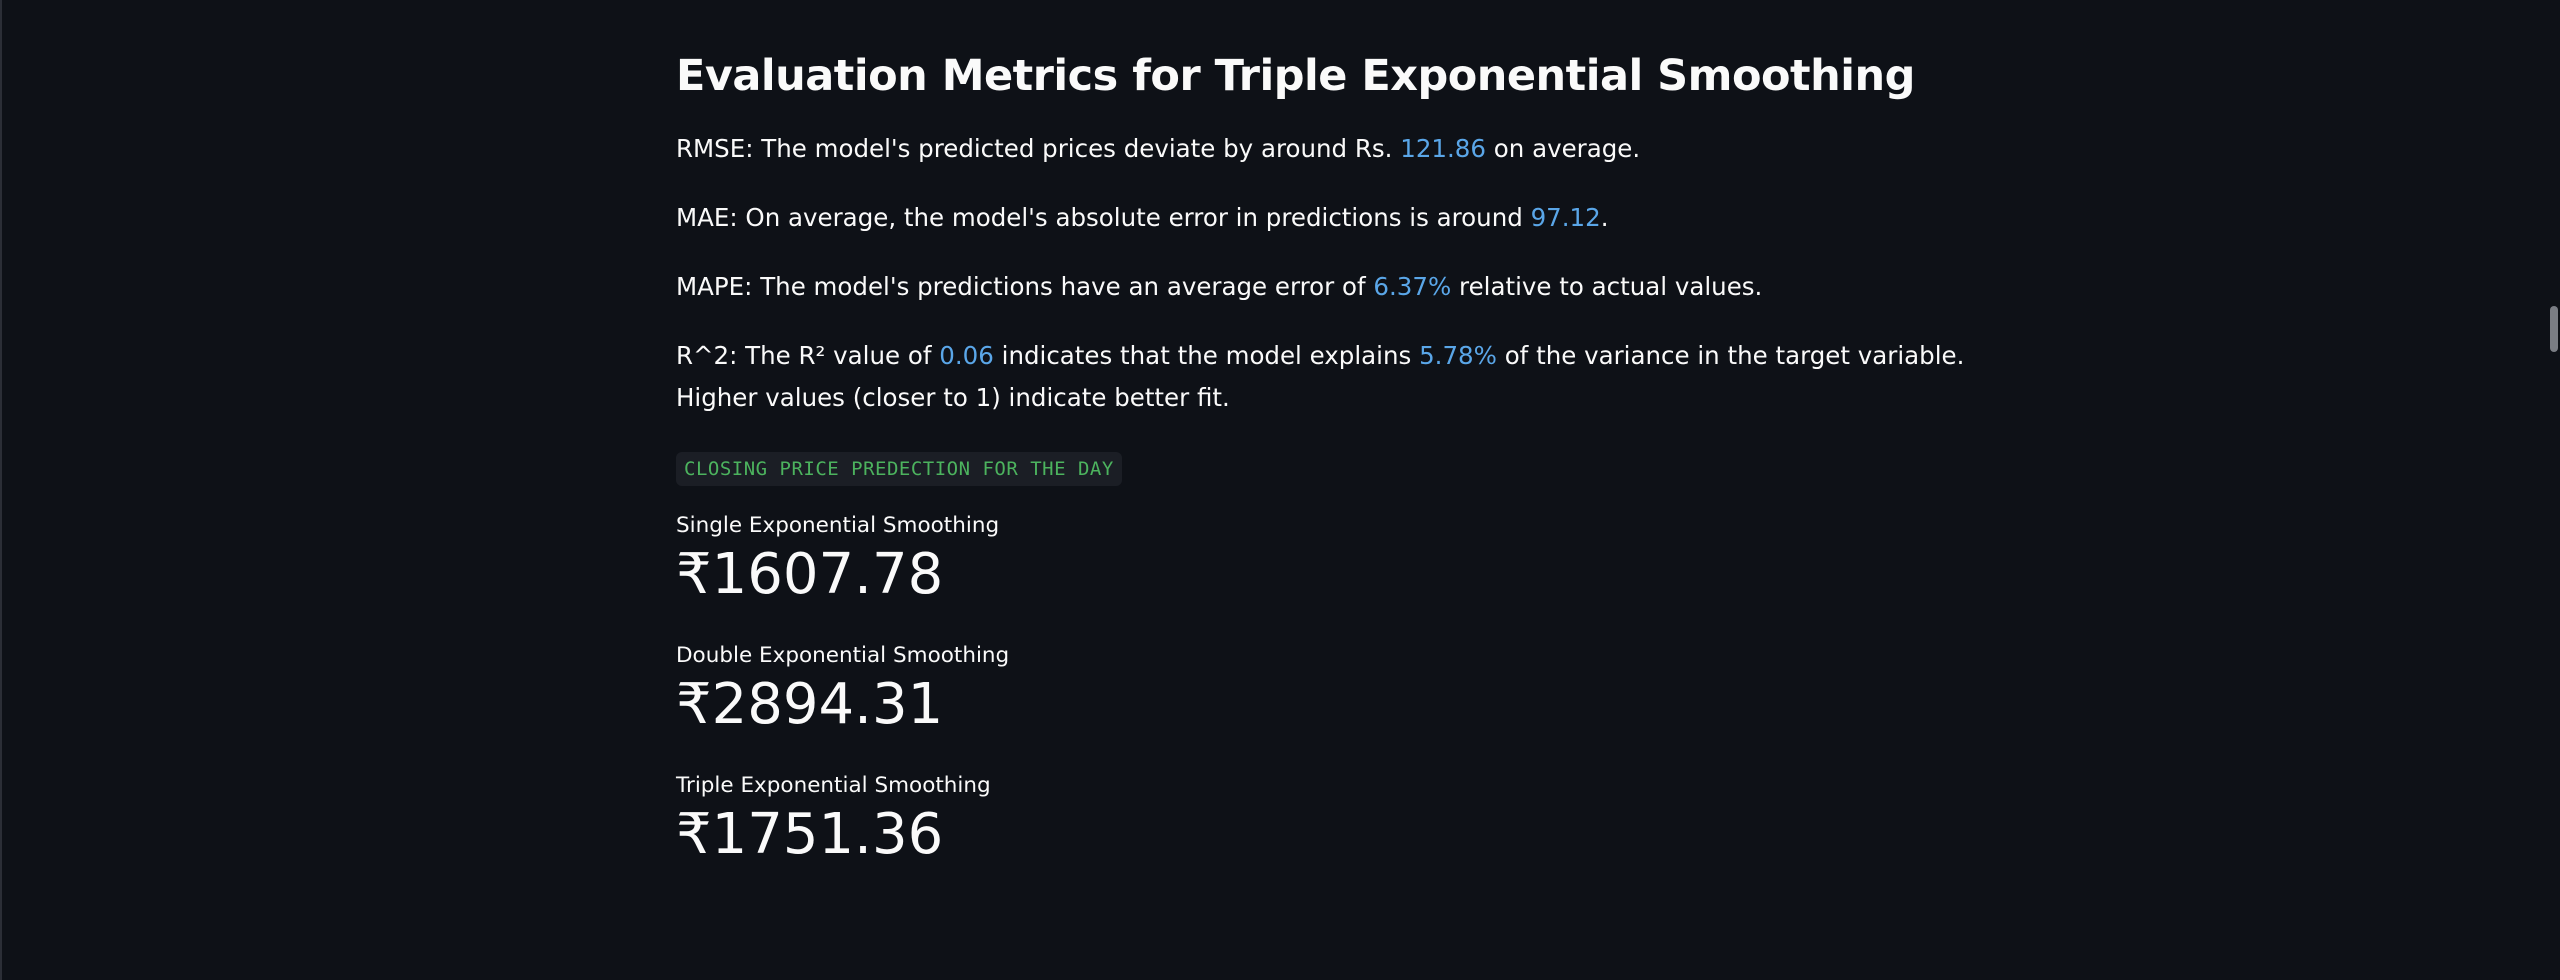 This screenshot has width=2560, height=980. I want to click on r2-prefix: R^2: The R² value of, so click(808, 355).